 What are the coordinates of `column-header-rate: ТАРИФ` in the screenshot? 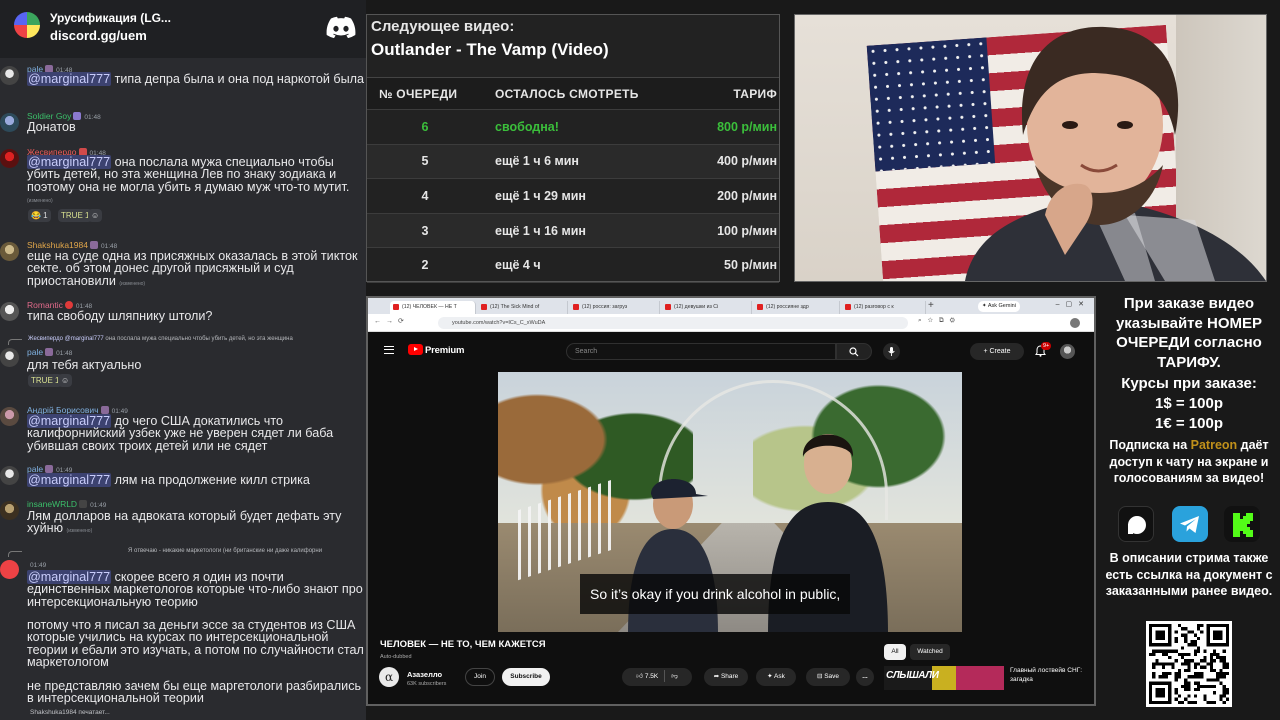 It's located at (755, 93).